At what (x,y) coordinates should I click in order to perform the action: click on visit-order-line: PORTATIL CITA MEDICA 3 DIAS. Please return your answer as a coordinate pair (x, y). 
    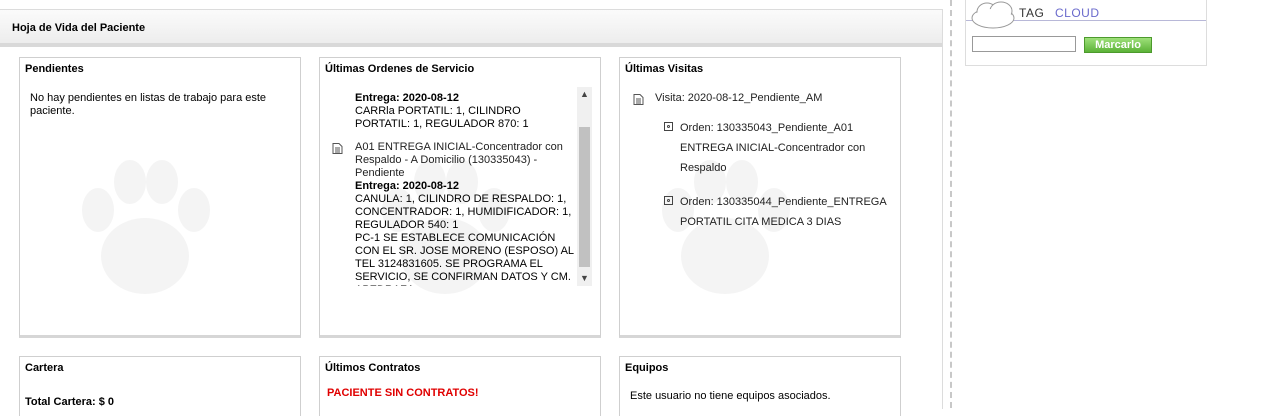
    Looking at the image, I should click on (761, 222).